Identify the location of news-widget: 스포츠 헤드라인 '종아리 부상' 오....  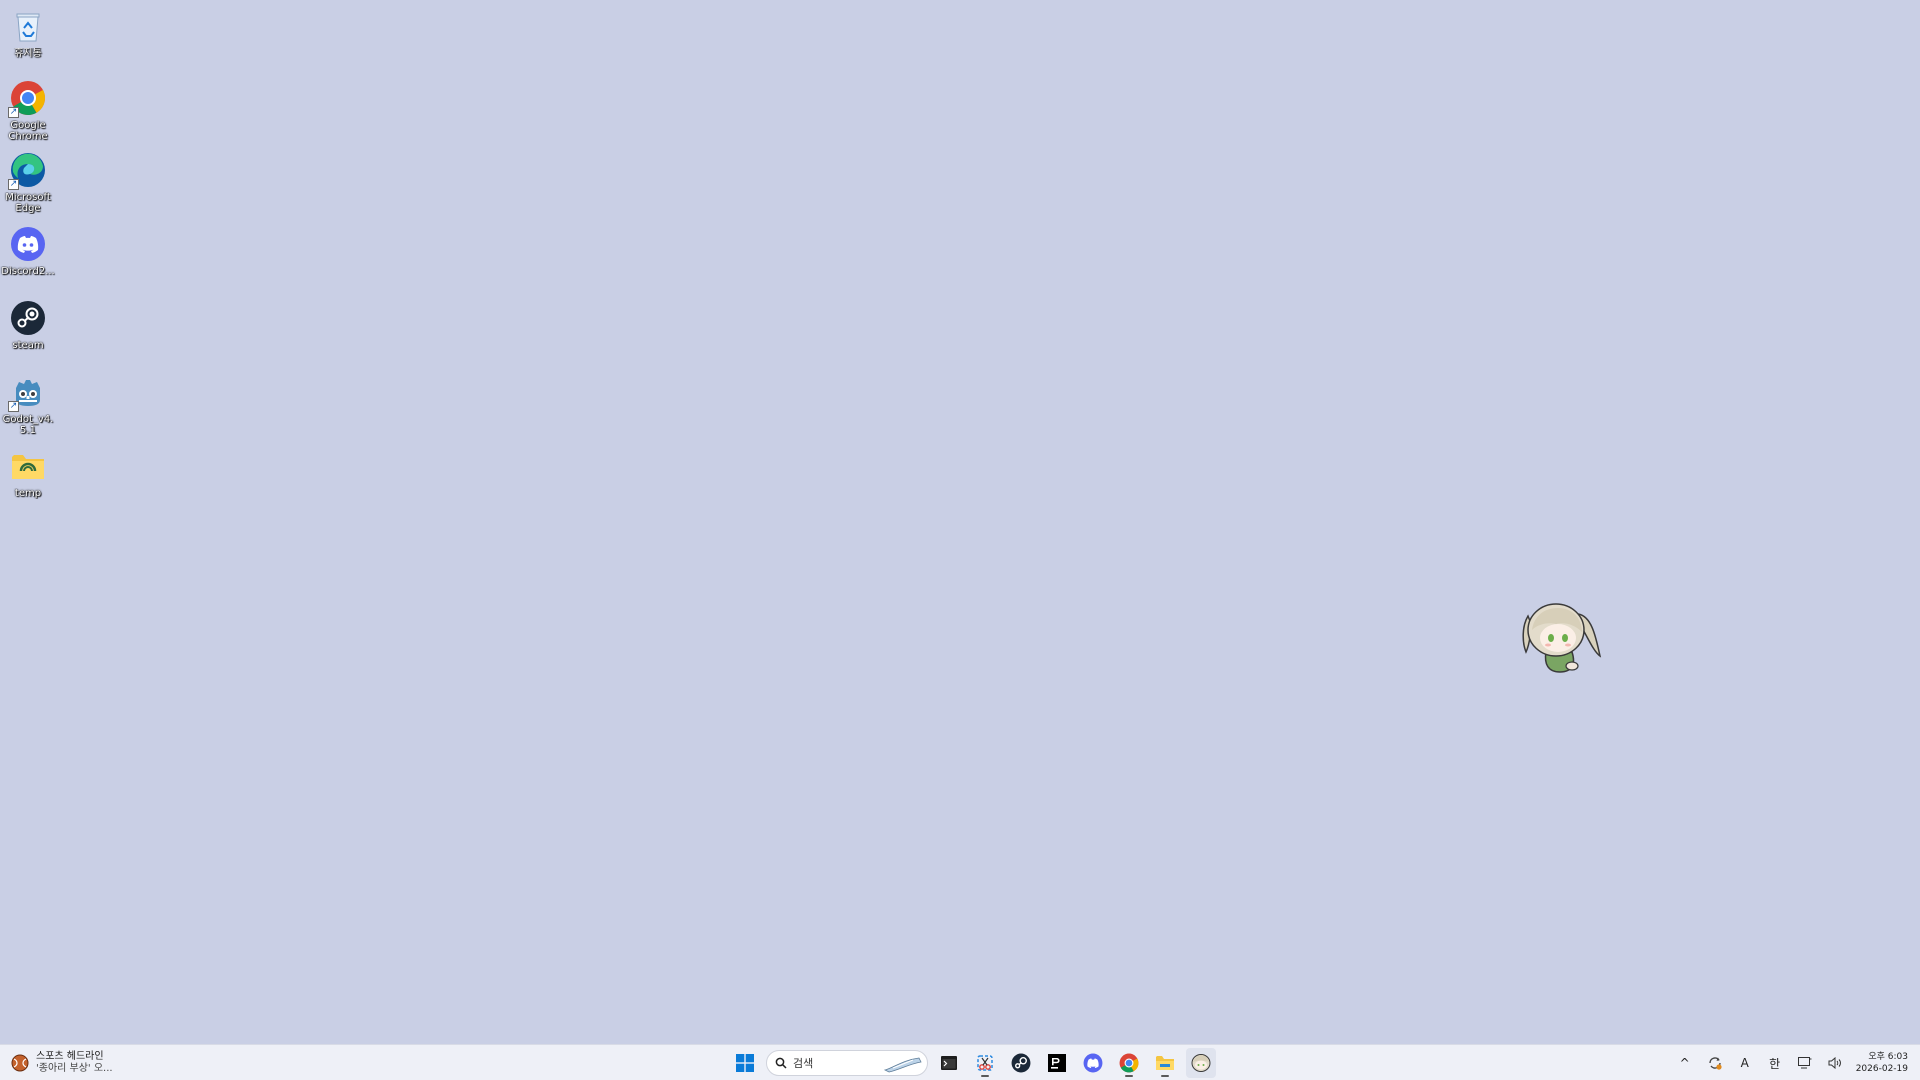
(61, 1063).